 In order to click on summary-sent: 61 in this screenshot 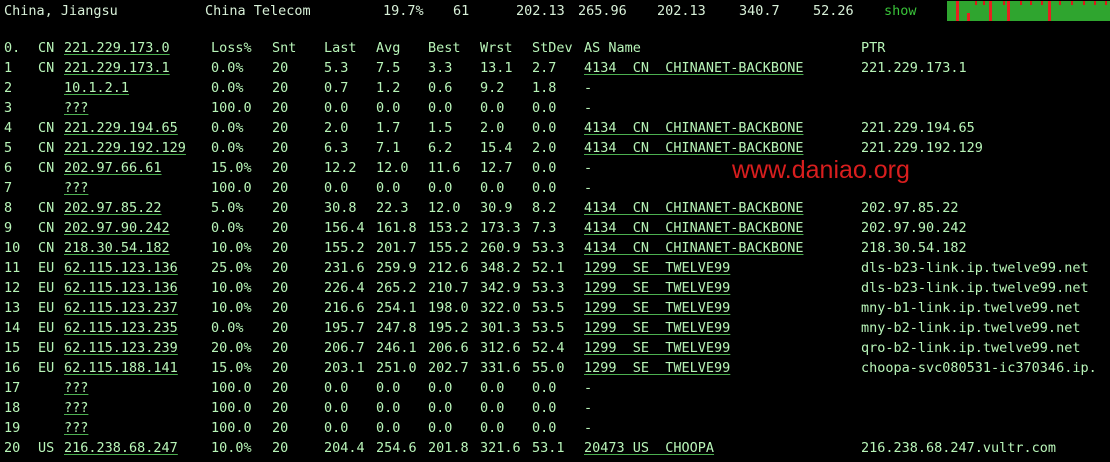, I will do `click(461, 11)`.